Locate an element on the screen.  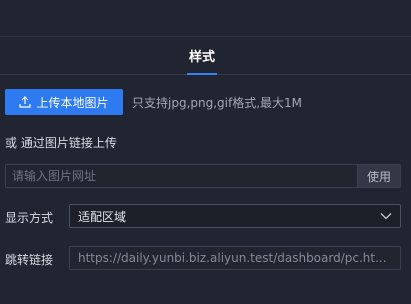
link-upload-label: 或 通过图片链接上传 is located at coordinates (61, 143).